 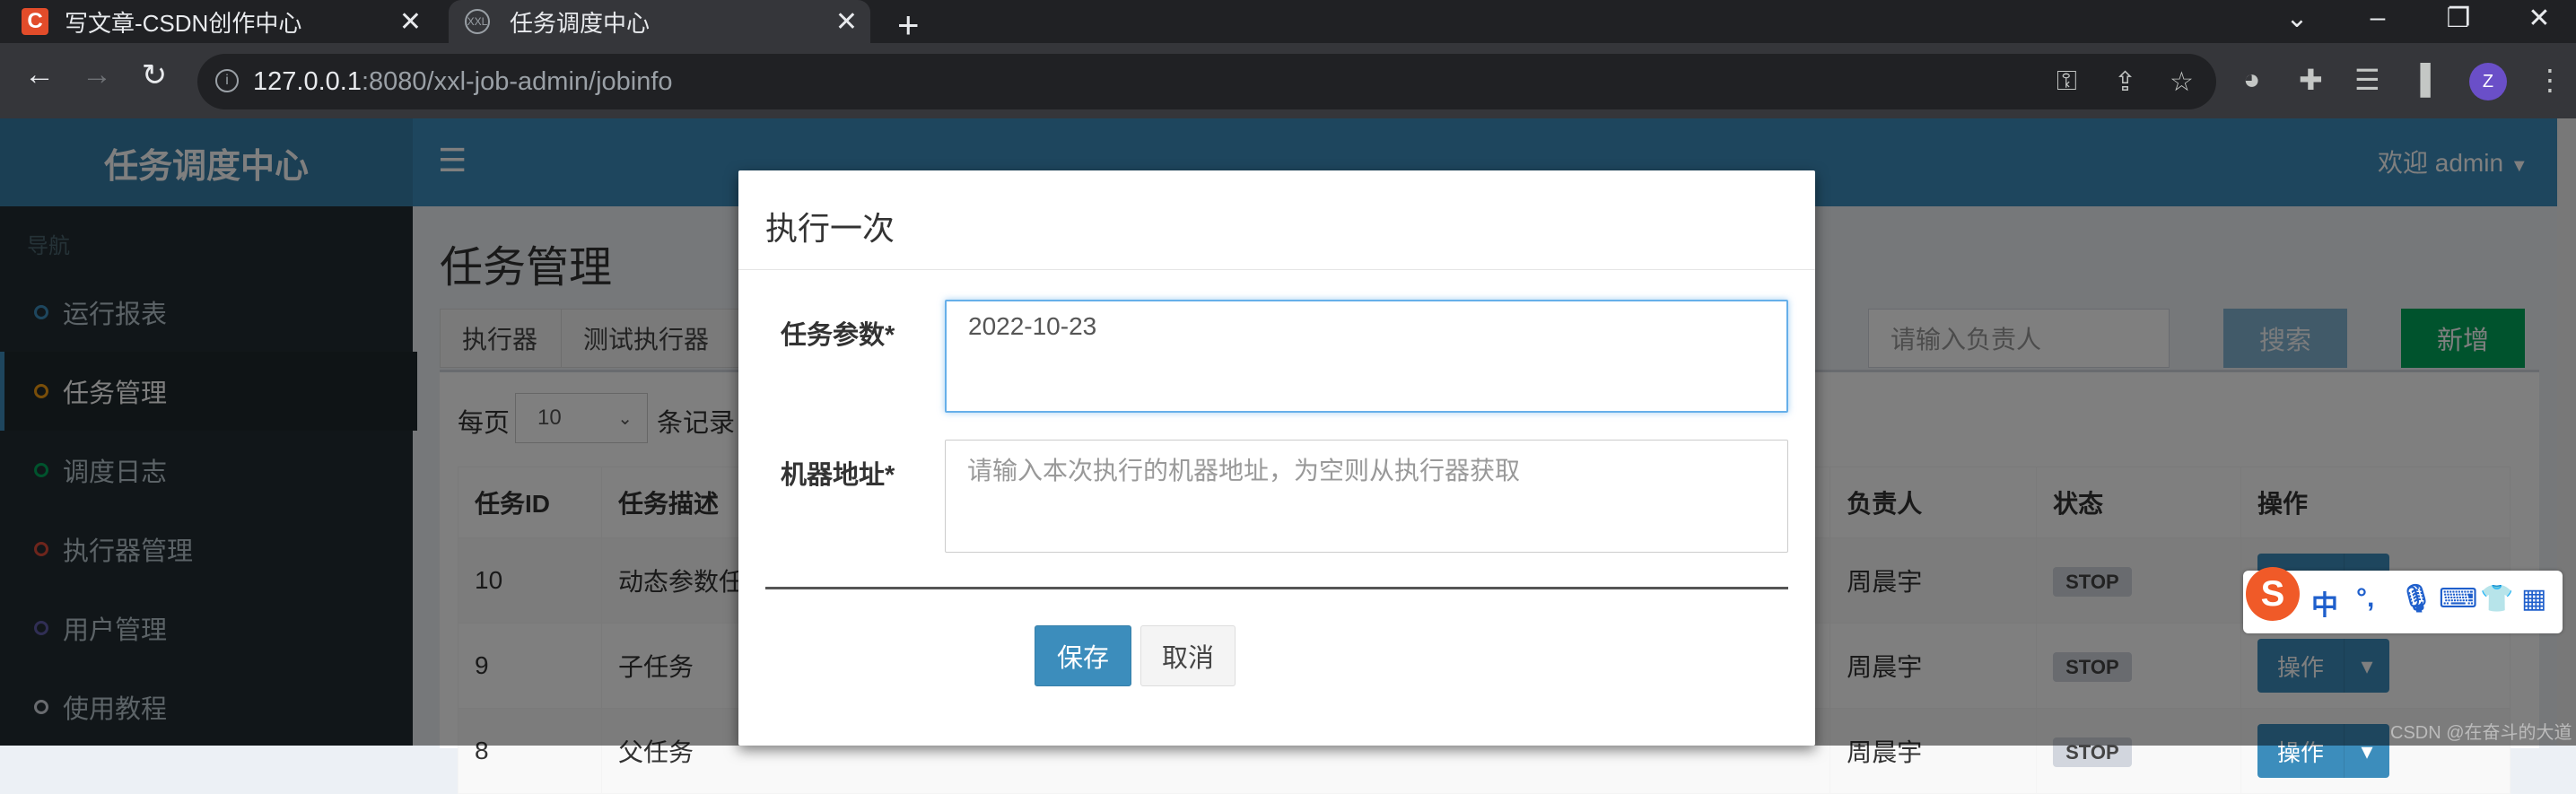 What do you see at coordinates (39, 74) in the screenshot?
I see `back-icon: ←` at bounding box center [39, 74].